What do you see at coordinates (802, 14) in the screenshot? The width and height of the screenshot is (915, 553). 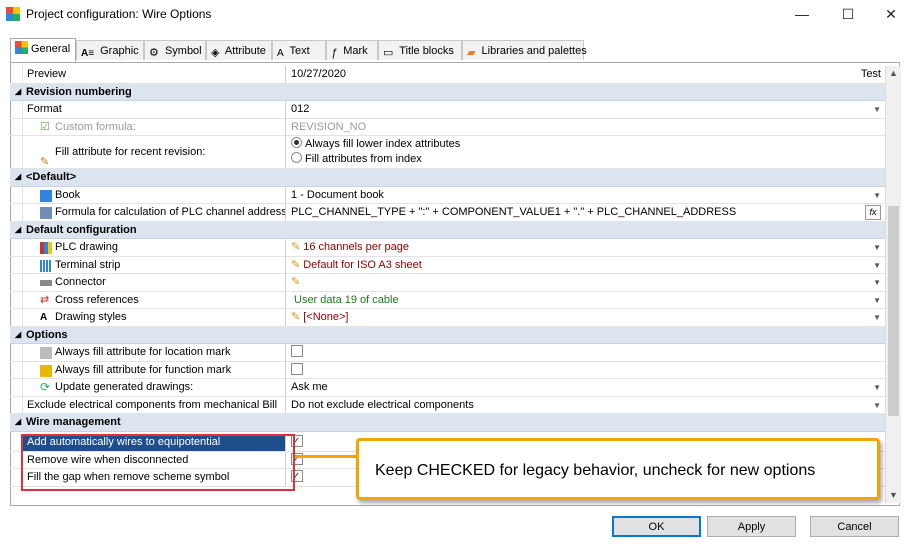 I see `minimize-button: —` at bounding box center [802, 14].